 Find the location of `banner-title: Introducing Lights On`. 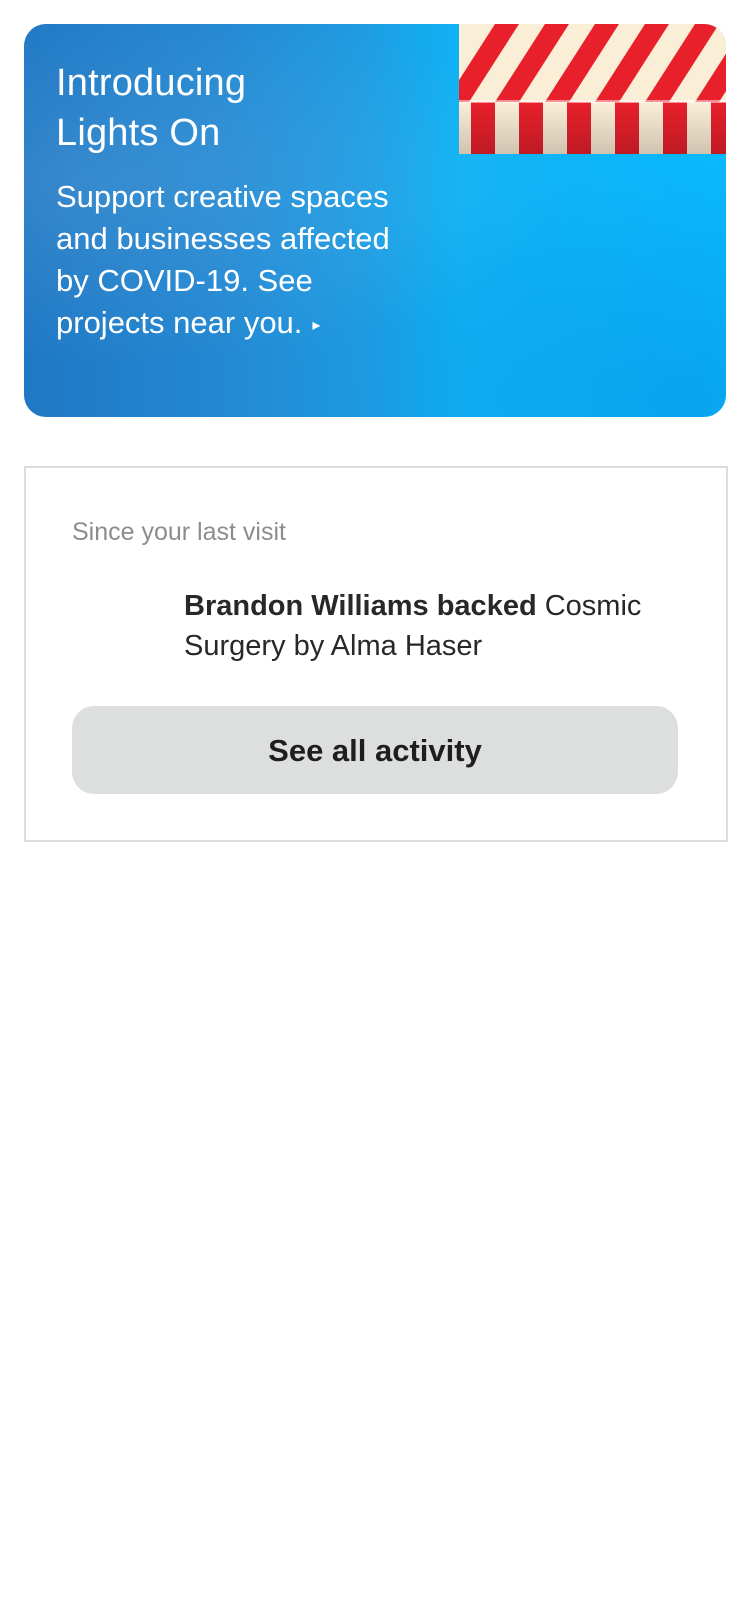

banner-title: Introducing Lights On is located at coordinates (246, 108).